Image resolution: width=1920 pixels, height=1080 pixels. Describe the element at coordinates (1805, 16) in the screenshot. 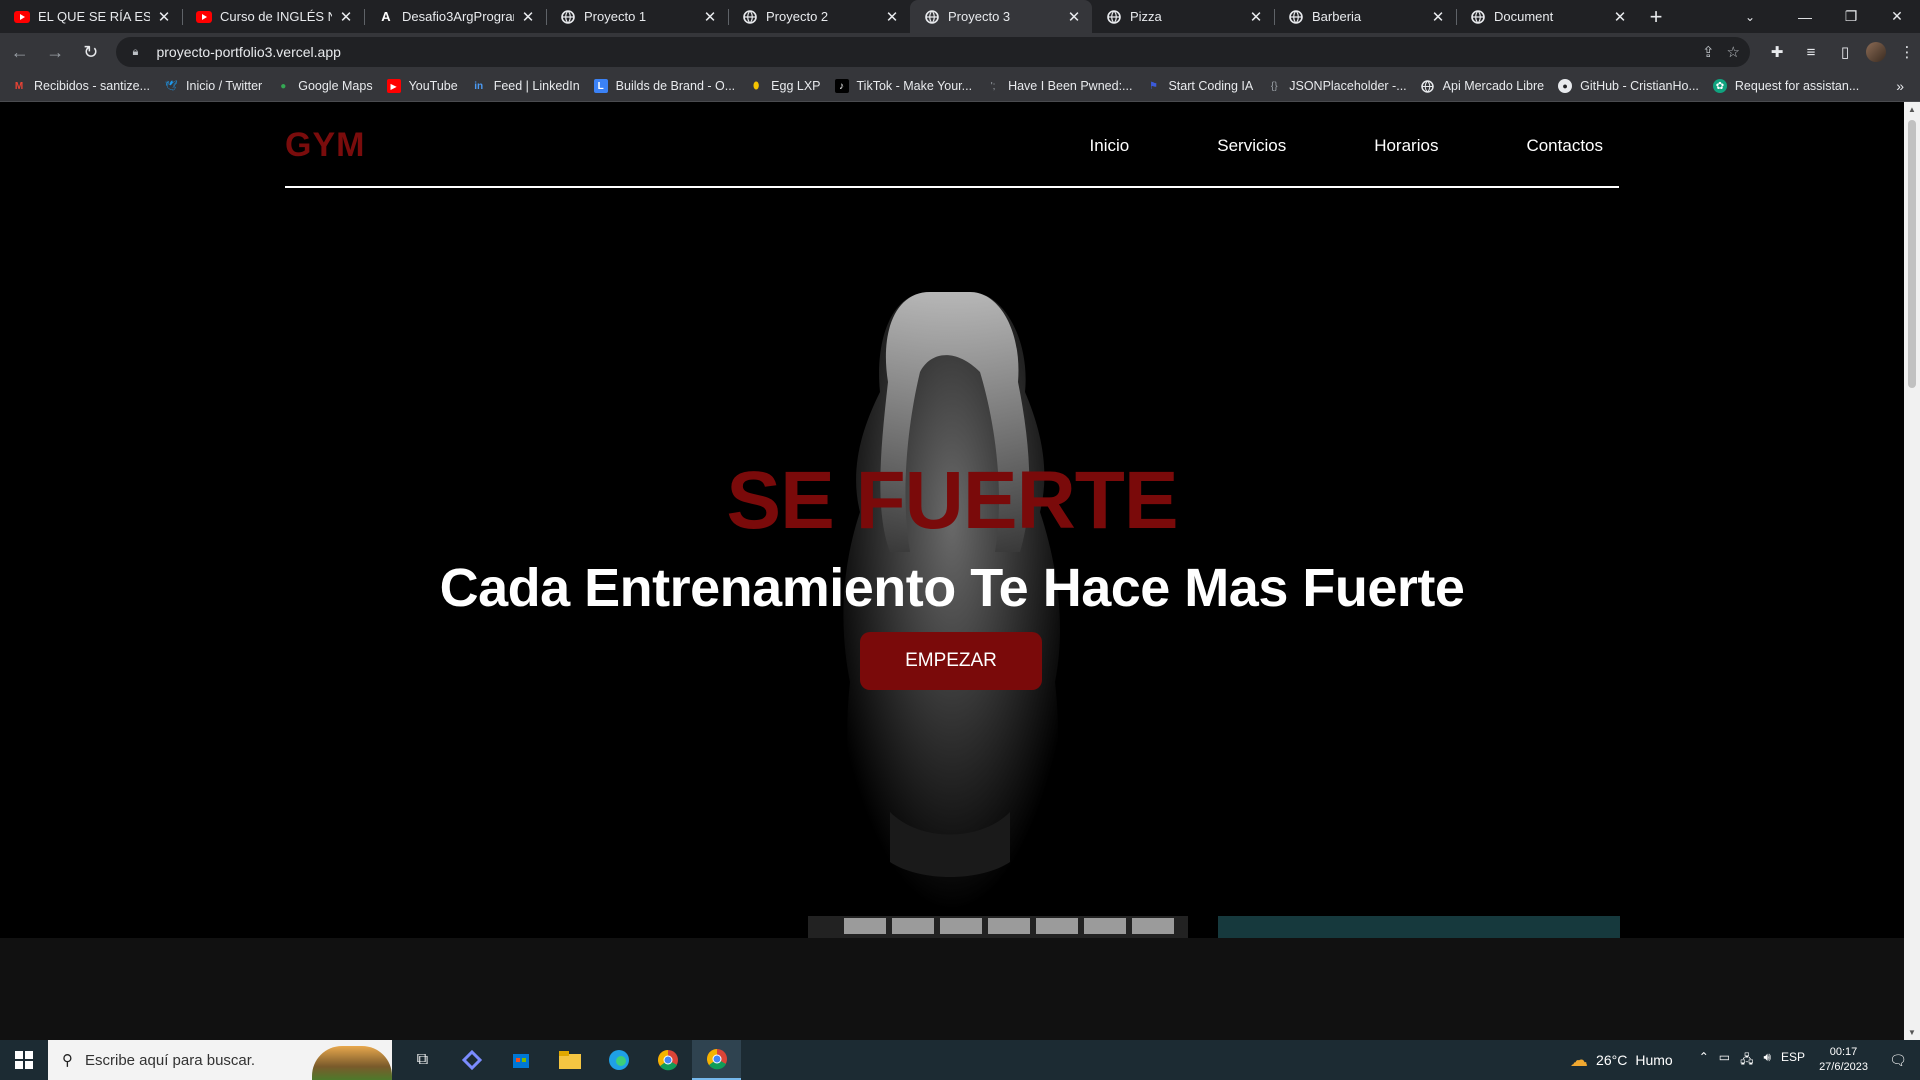

I see `minimize-button: —` at that location.